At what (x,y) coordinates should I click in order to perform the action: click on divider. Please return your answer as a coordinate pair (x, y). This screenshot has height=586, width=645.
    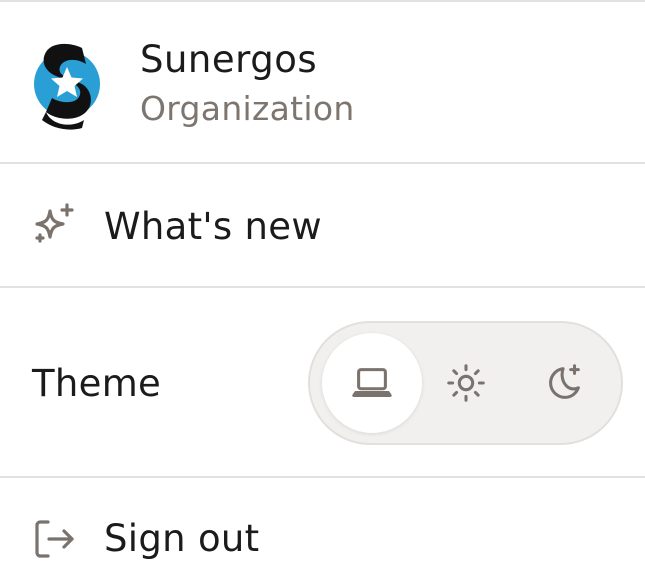
    Looking at the image, I should click on (322, 287).